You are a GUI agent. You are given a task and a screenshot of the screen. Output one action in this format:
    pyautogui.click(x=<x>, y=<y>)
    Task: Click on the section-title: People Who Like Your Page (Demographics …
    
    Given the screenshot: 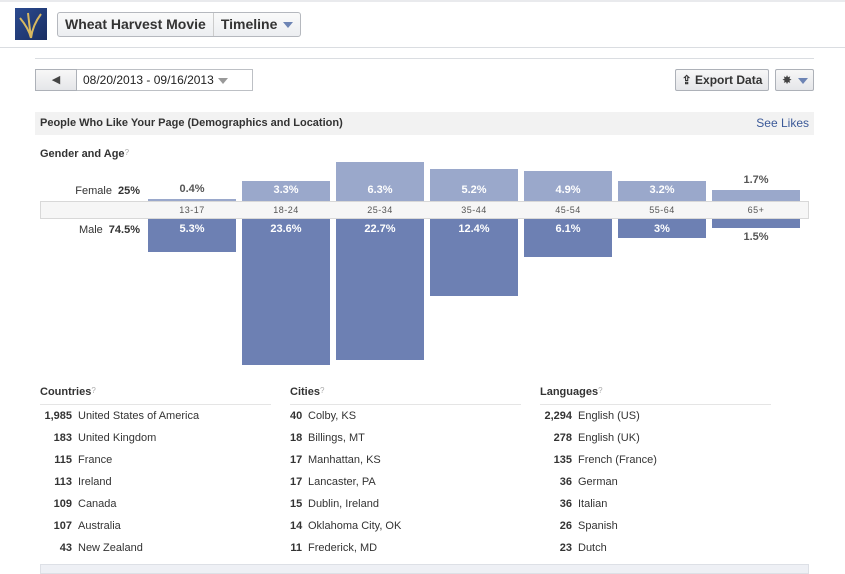 What is the action you would take?
    pyautogui.click(x=191, y=123)
    